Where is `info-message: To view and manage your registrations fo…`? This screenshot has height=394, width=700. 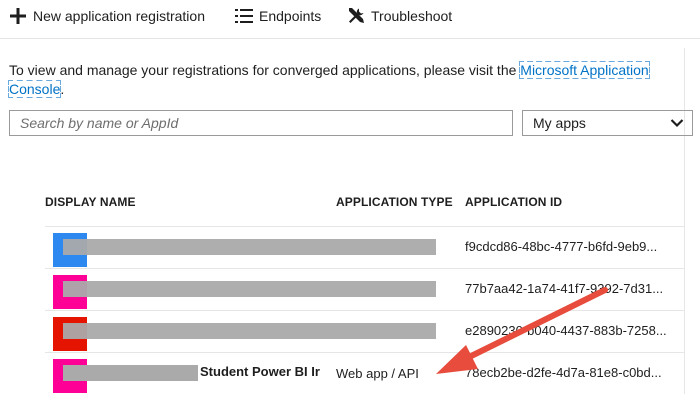
info-message: To view and manage your registrations fo… is located at coordinates (346, 80).